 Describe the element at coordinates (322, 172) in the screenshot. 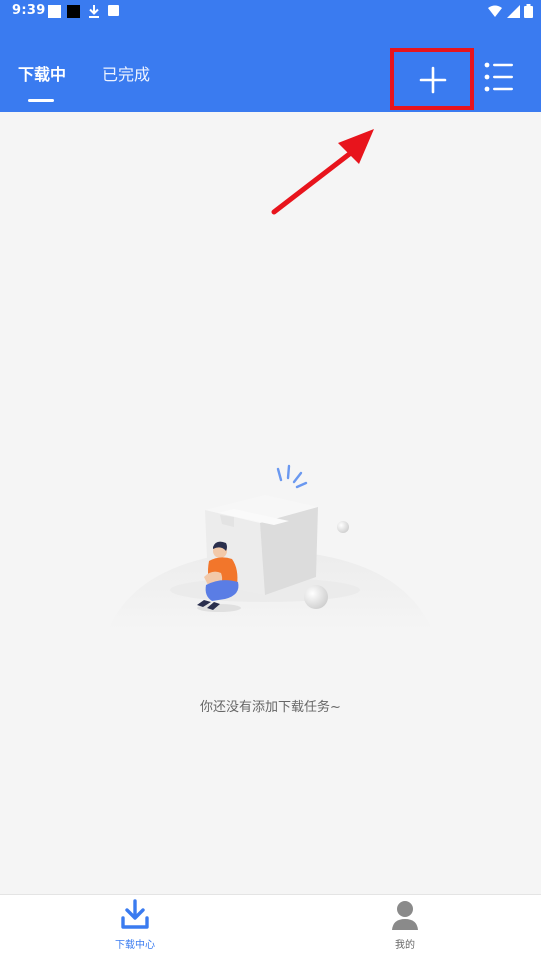

I see `annotation-arrow` at that location.